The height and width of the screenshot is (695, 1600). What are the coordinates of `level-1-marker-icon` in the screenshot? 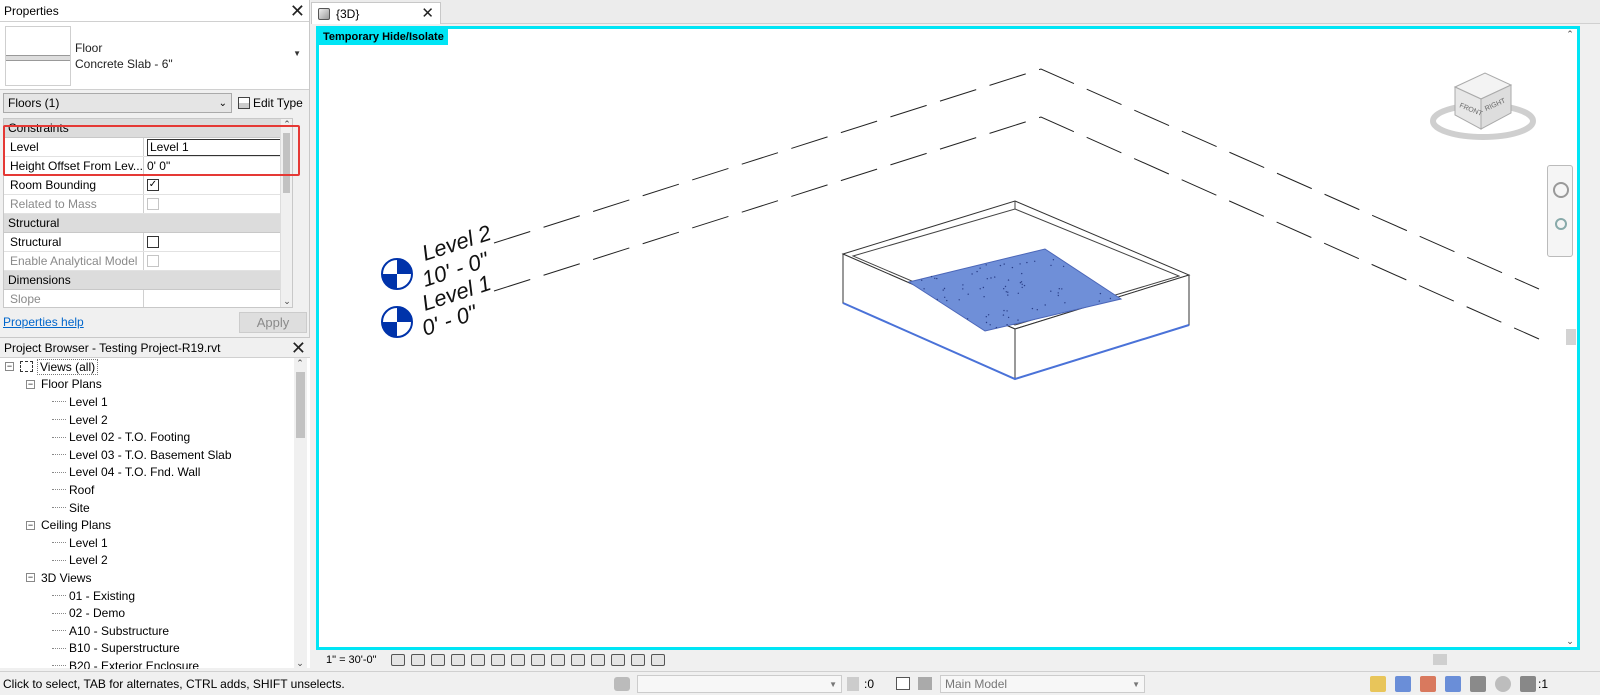 It's located at (397, 322).